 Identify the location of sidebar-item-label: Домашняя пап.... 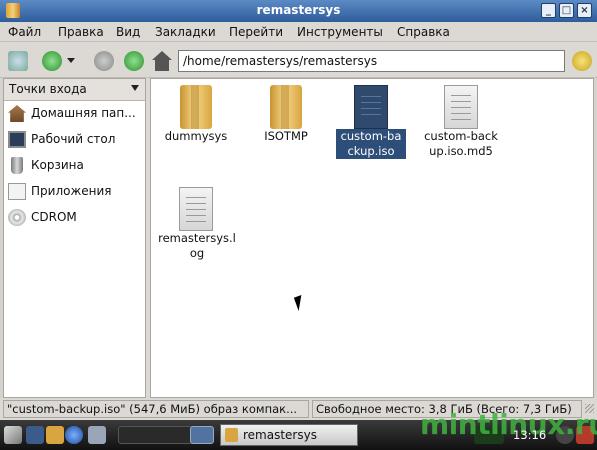
(83, 113).